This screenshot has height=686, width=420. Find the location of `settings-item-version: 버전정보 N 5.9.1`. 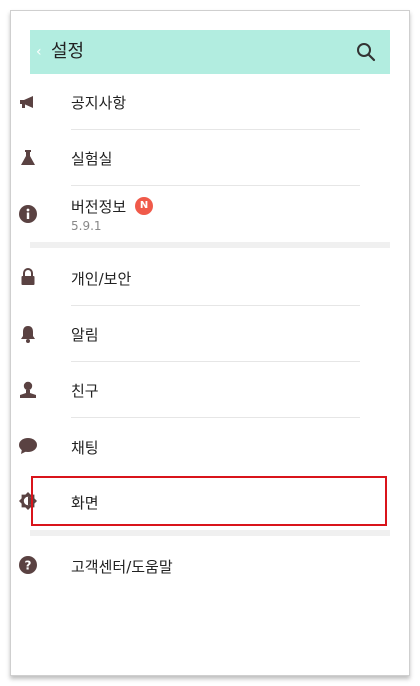

settings-item-version: 버전정보 N 5.9.1 is located at coordinates (180, 214).